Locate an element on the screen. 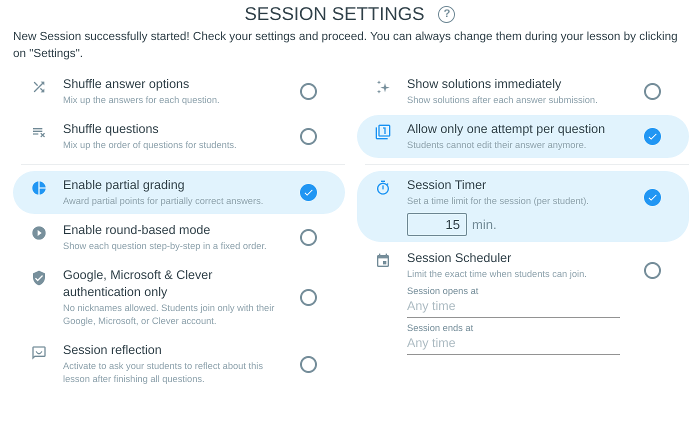 The width and height of the screenshot is (700, 425). option-title: Session reflection is located at coordinates (113, 350).